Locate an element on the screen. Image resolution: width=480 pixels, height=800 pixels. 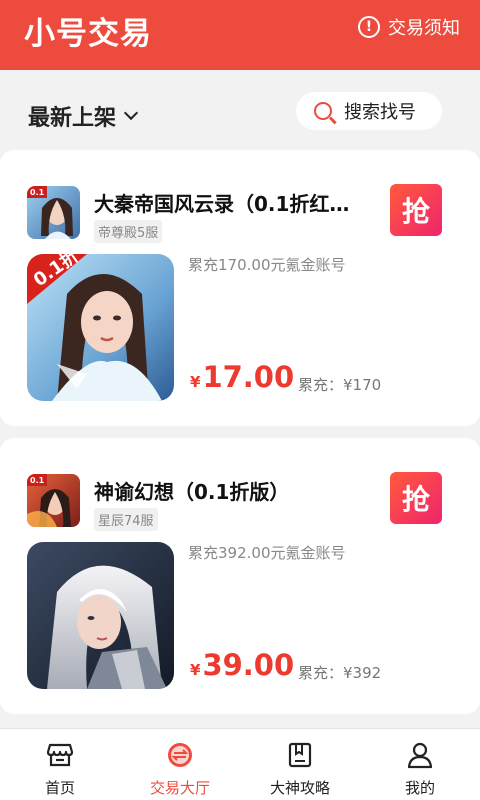
svg-text: 0.1 is located at coordinates (37, 192).